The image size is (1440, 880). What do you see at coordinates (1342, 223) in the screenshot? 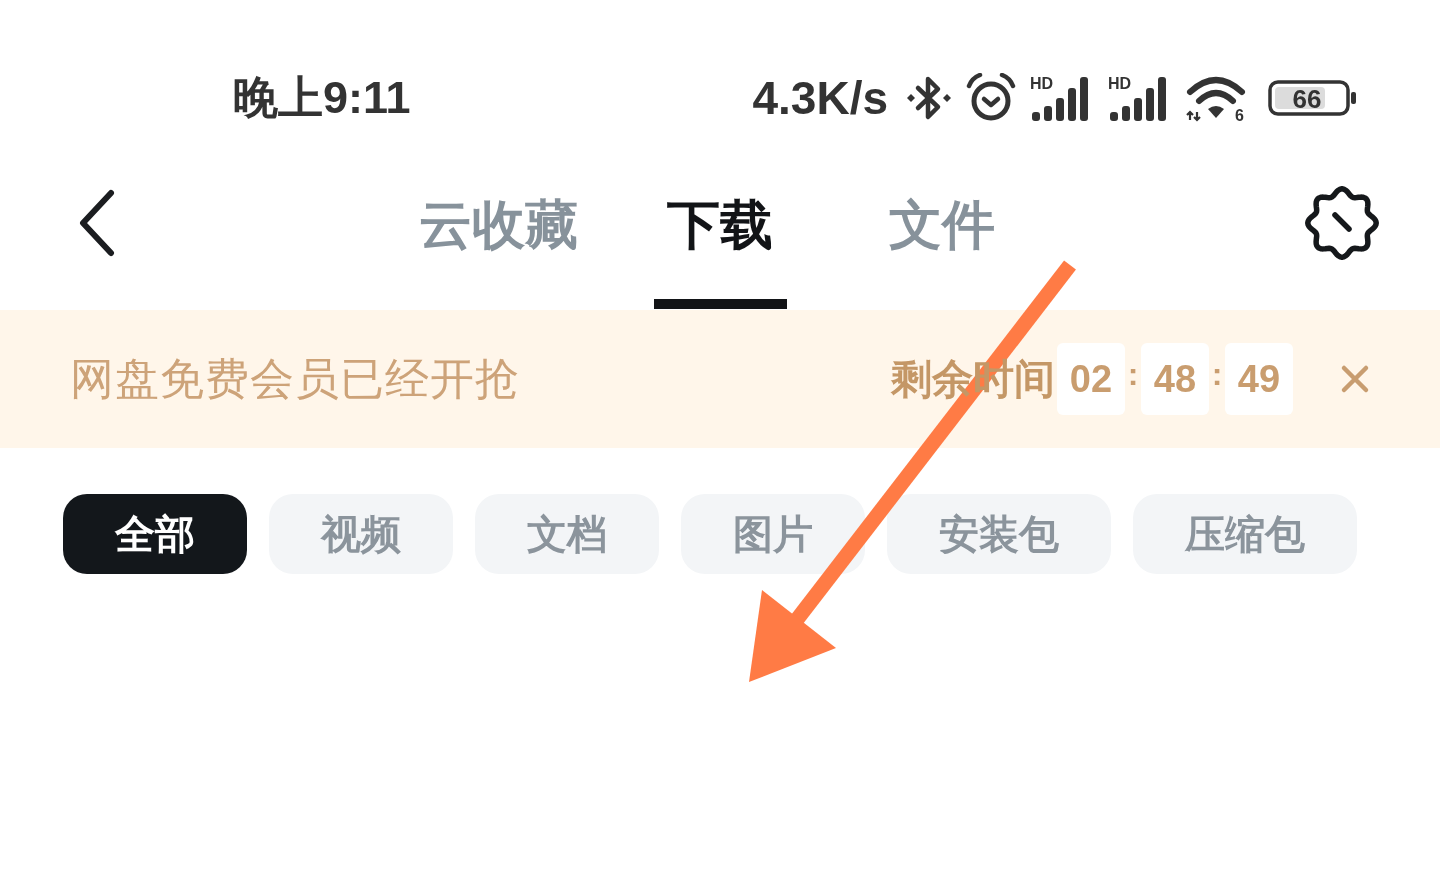
I see `settings-icon` at bounding box center [1342, 223].